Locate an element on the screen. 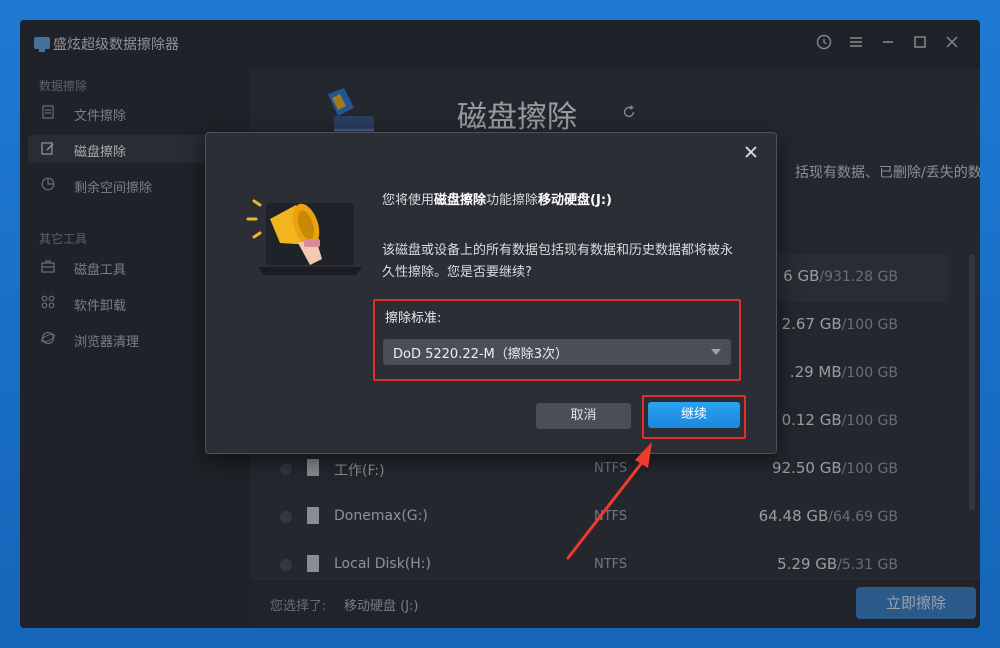 Image resolution: width=1000 pixels, height=648 pixels. dialog-message-line: 您将使用磁盘擦除功能擦除移动硬盘(J:) is located at coordinates (497, 200).